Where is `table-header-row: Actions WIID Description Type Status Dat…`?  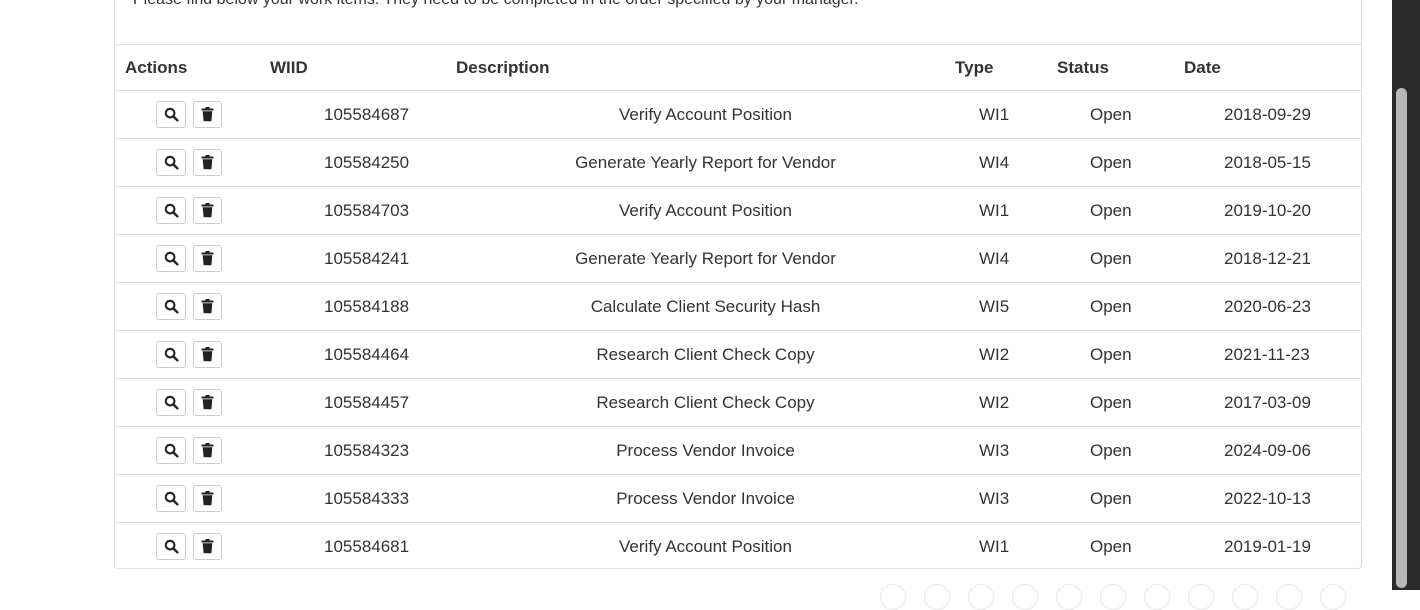
table-header-row: Actions WIID Description Type Status Dat… is located at coordinates (738, 67).